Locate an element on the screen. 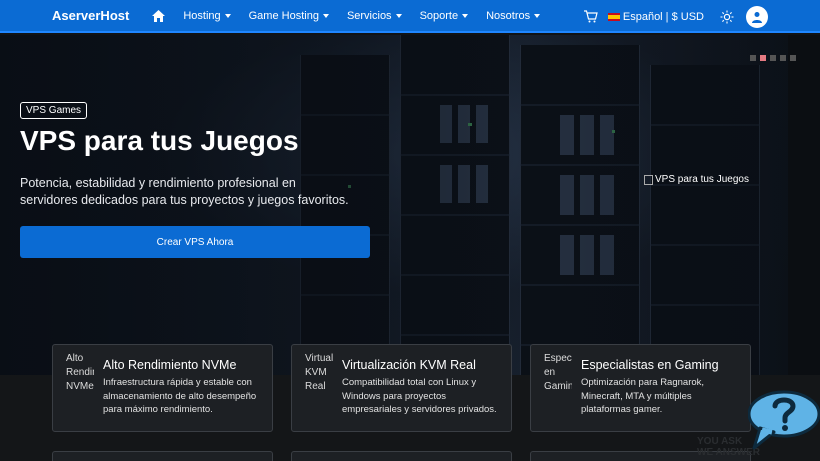  feature-image: Alto Rendimiento NVMe is located at coordinates (80, 372).